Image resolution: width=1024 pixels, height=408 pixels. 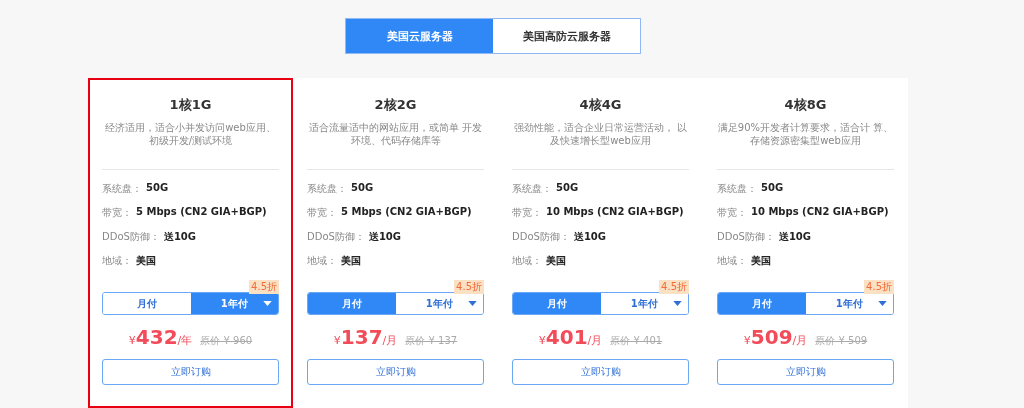 I want to click on price-amount: 432, so click(x=156, y=337).